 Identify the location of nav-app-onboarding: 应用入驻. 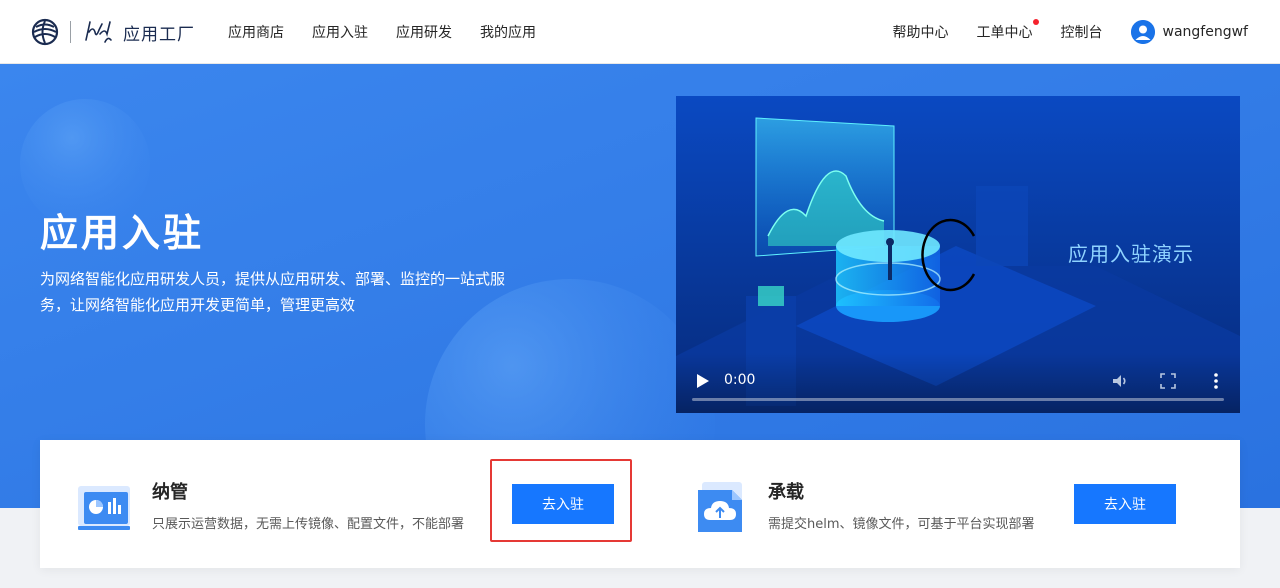
(340, 32).